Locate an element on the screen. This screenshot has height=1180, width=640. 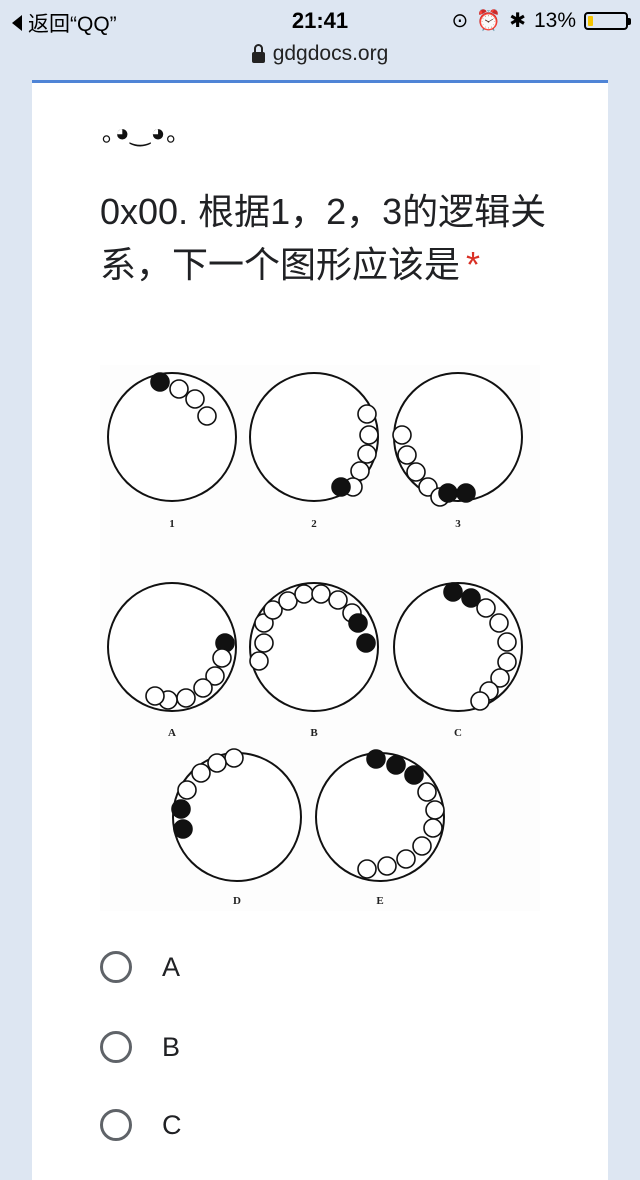
url-bar: gdgdocs.org is located at coordinates (320, 58).